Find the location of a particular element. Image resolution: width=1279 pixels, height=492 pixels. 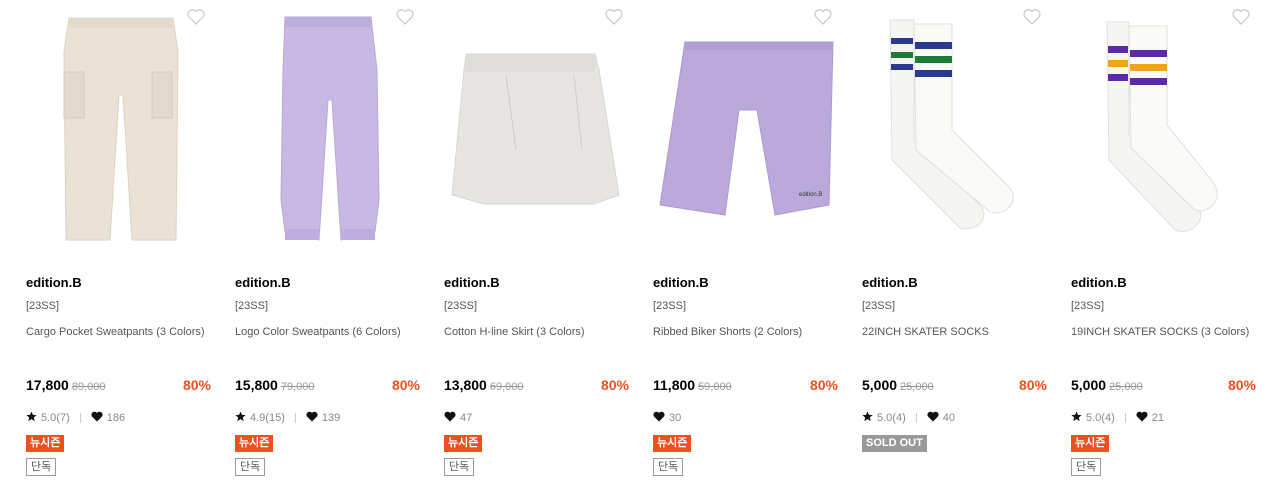

product-image: edition.B is located at coordinates (748, 127).